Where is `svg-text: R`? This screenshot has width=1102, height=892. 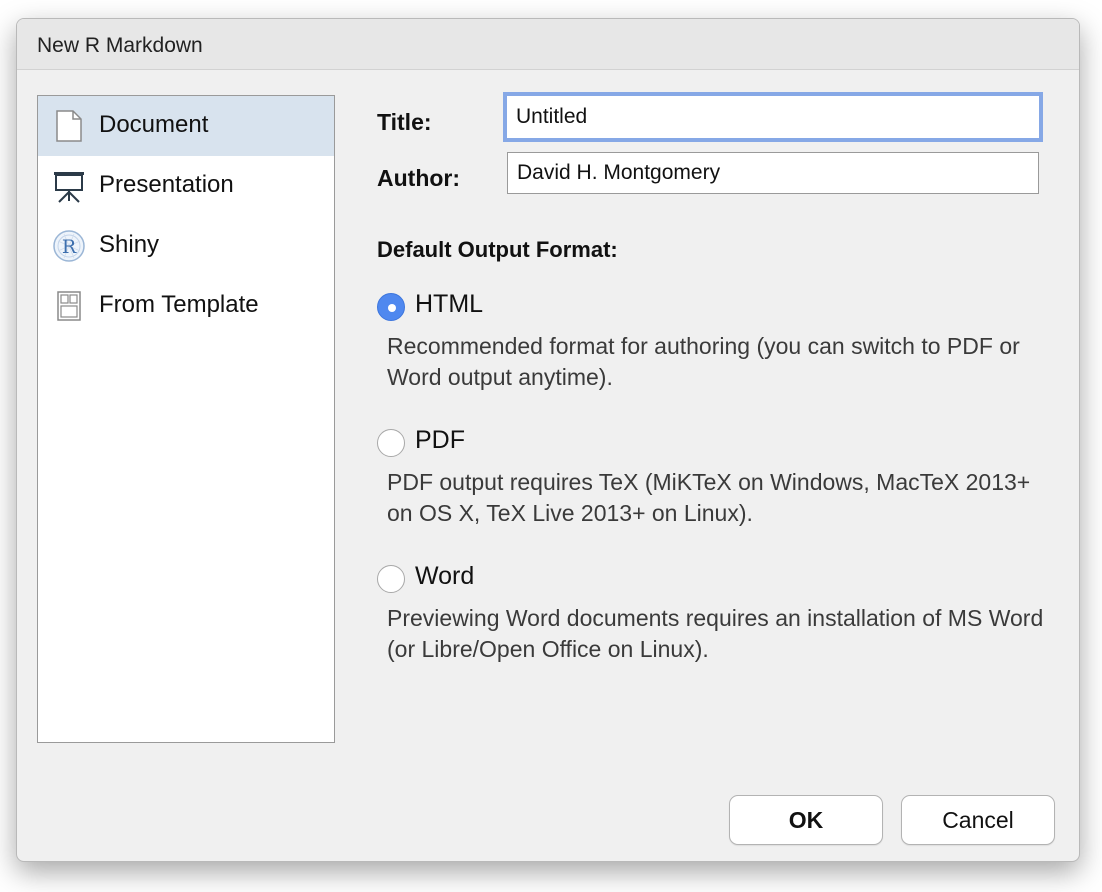 svg-text: R is located at coordinates (69, 247).